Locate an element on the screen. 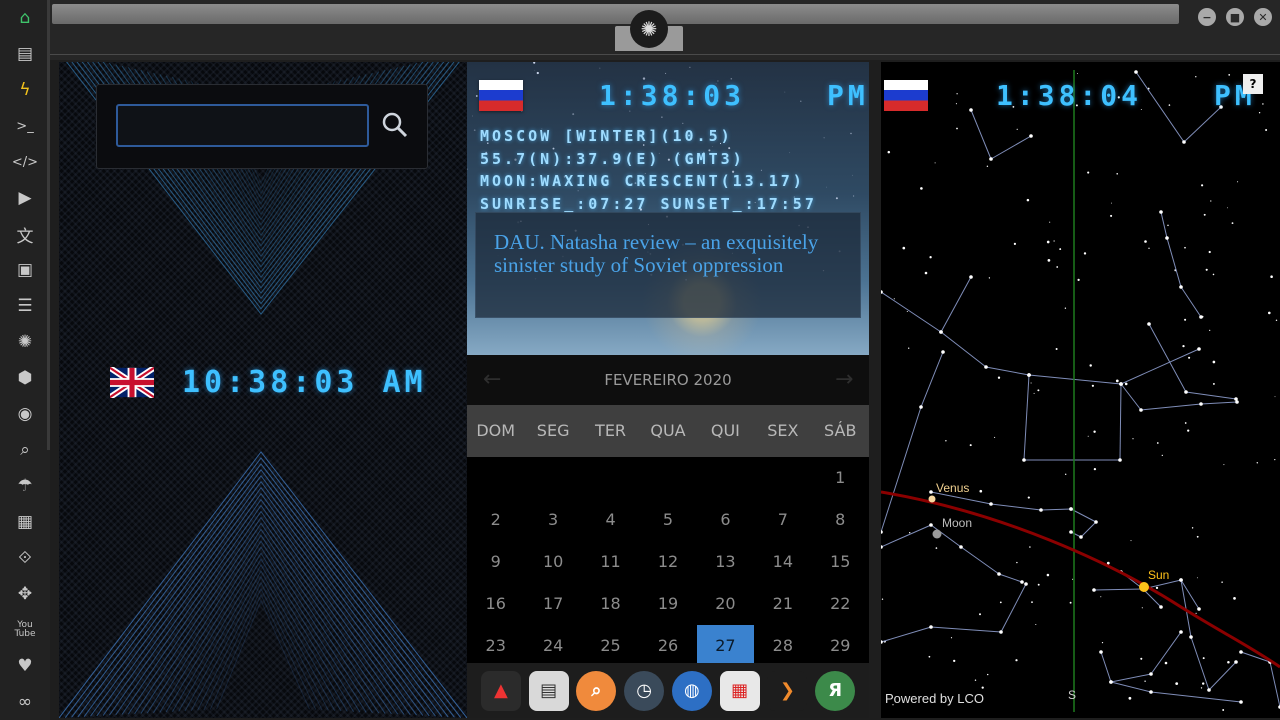 The height and width of the screenshot is (720, 1280). calendar-day: 24 is located at coordinates (552, 646).